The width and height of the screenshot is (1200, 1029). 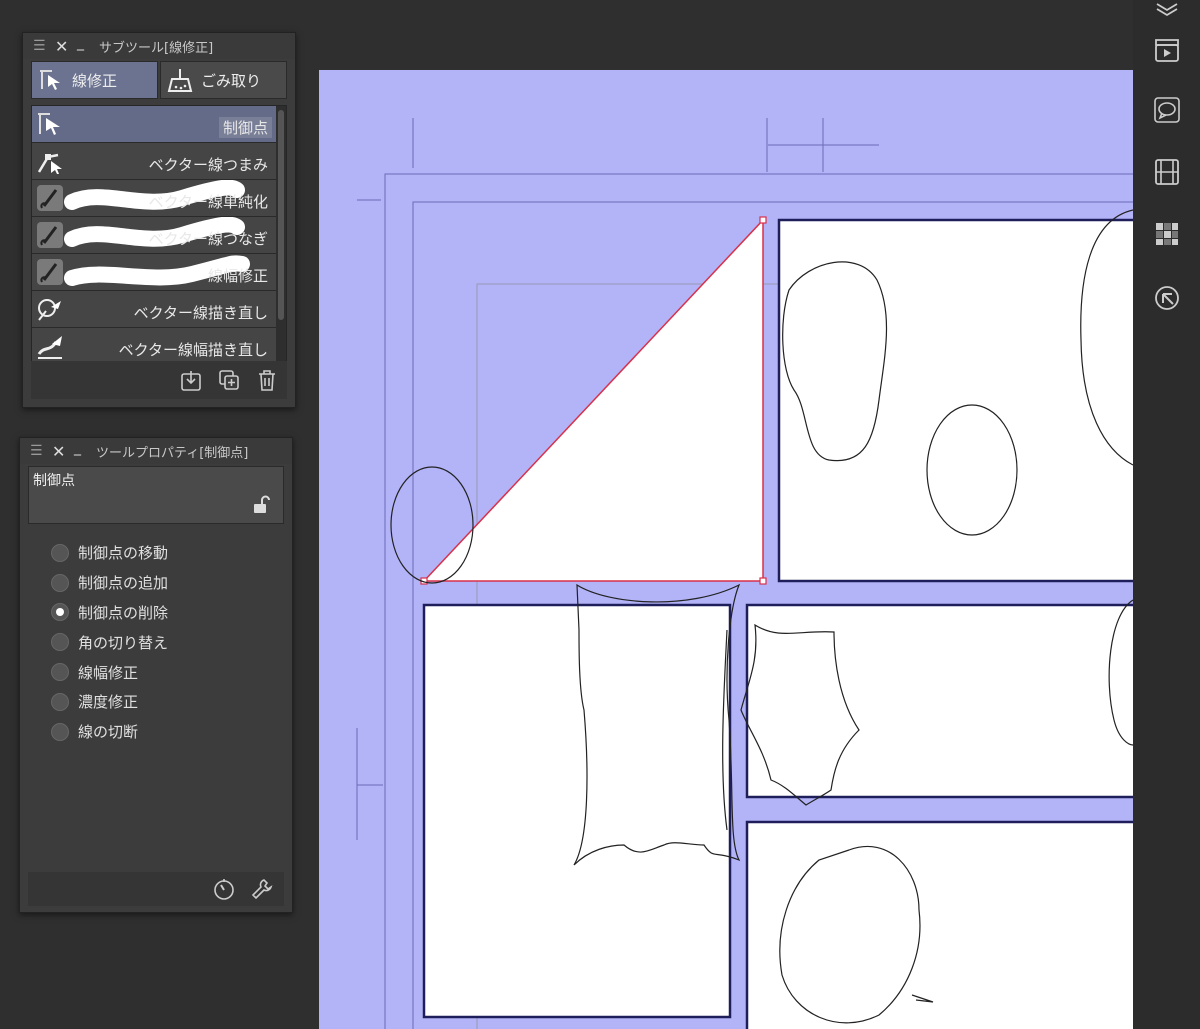 What do you see at coordinates (267, 380) in the screenshot?
I see `trash-icon` at bounding box center [267, 380].